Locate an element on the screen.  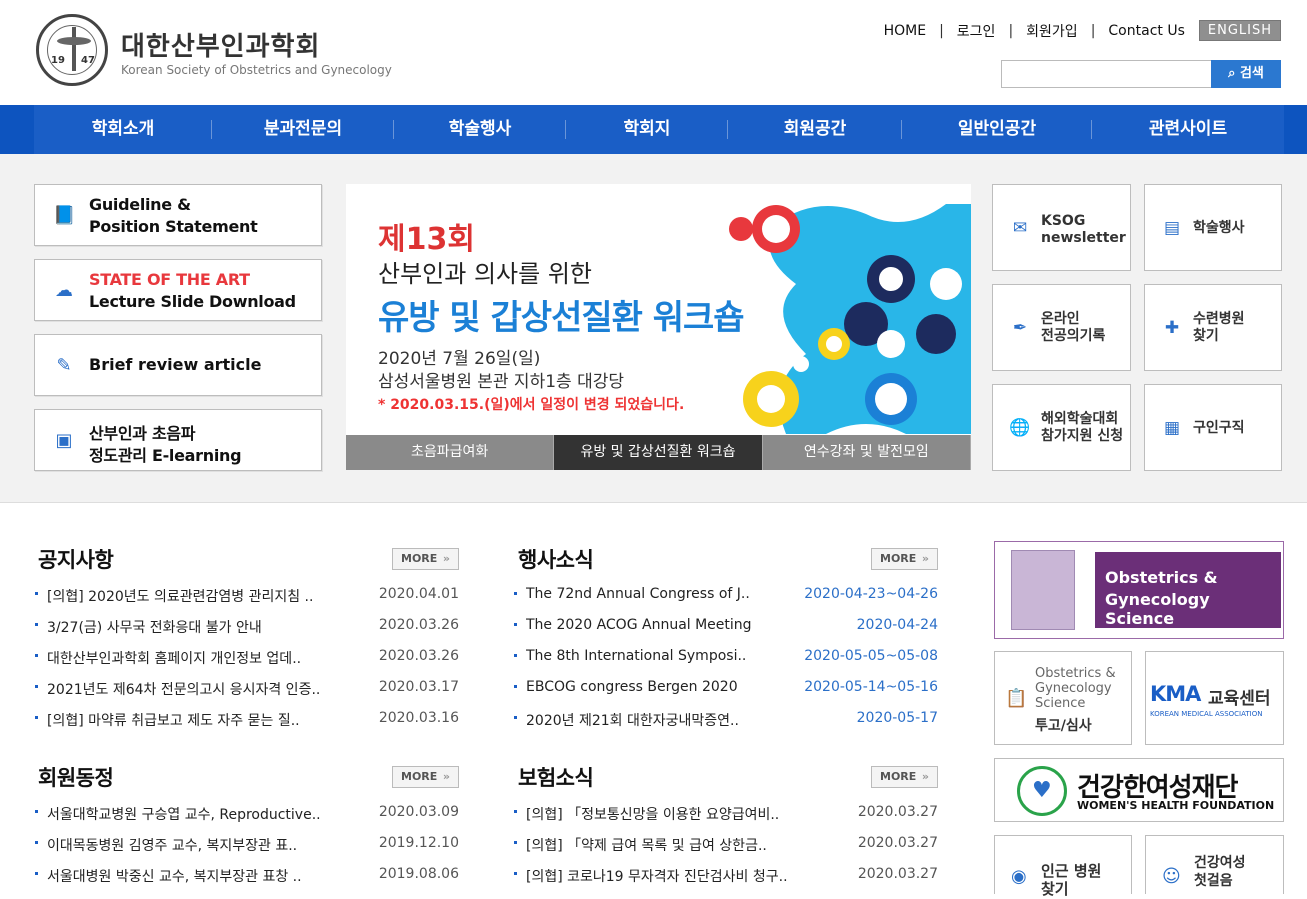
overseas-conference-button: 🌐 해외학술대회 참가지원 신청 is located at coordinates (1061, 427).